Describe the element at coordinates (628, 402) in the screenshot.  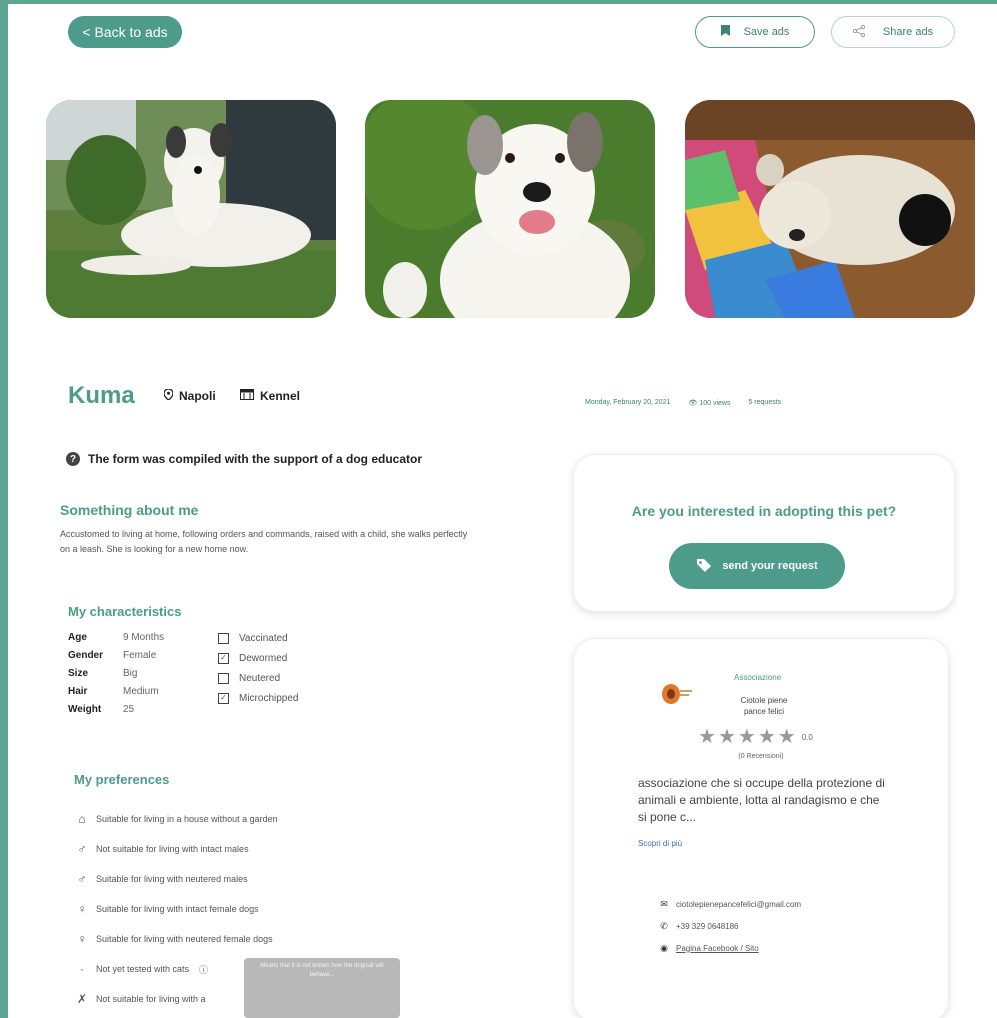
I see `ad-date: Monday, February 20, 2021` at that location.